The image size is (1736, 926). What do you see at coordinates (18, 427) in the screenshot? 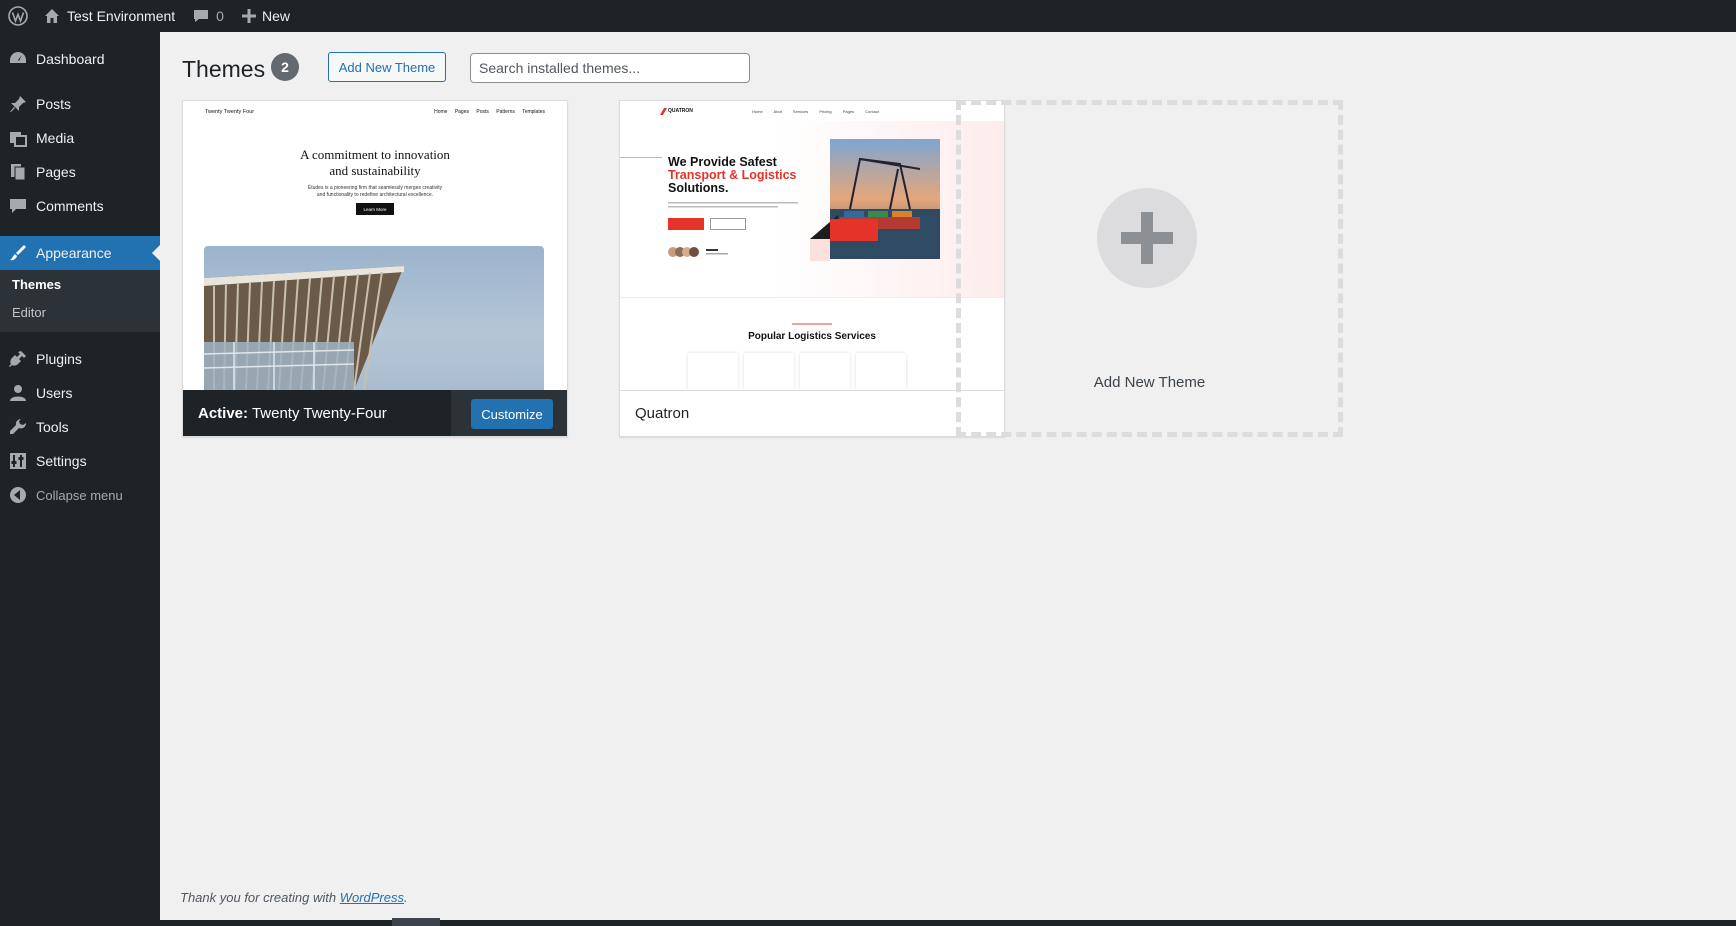
I see `wrench-icon` at bounding box center [18, 427].